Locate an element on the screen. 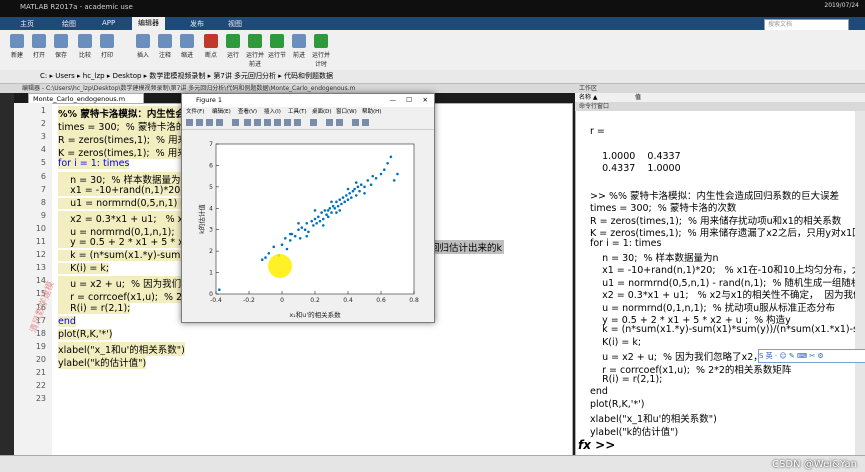 The width and height of the screenshot is (865, 472). run-button: 运行 is located at coordinates (233, 46).